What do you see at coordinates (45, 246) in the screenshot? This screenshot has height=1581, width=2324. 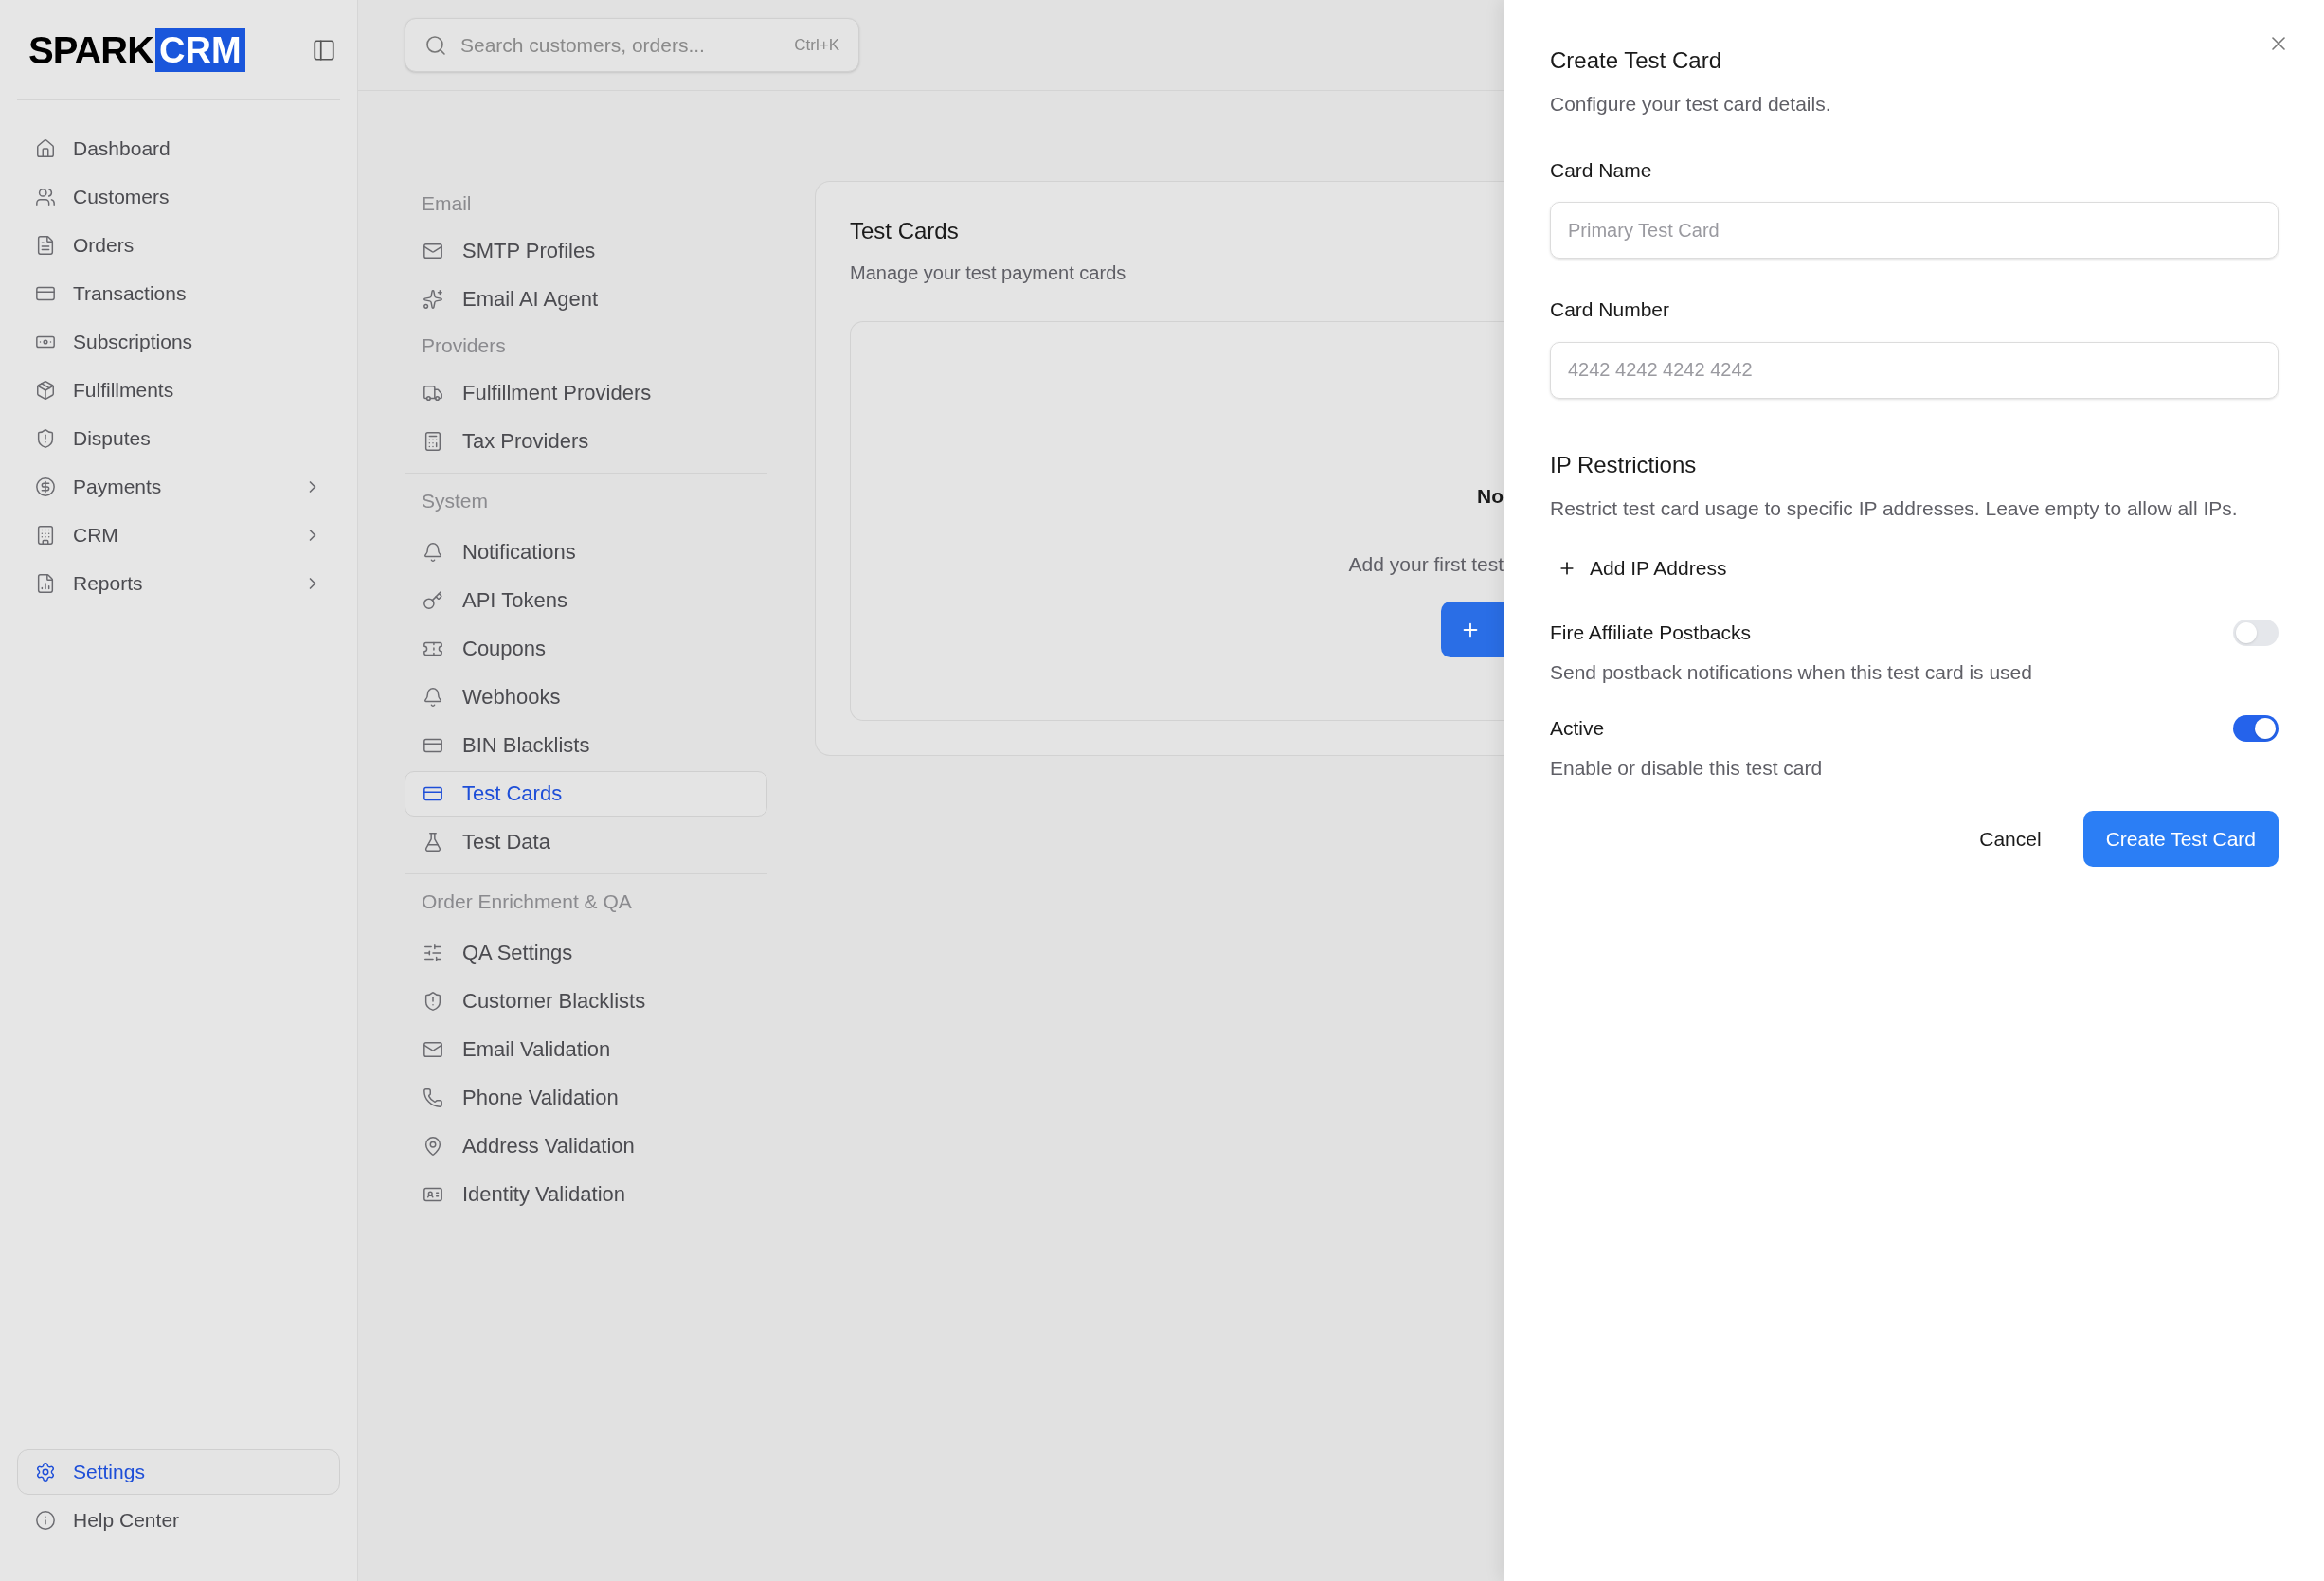 I see `document-icon` at bounding box center [45, 246].